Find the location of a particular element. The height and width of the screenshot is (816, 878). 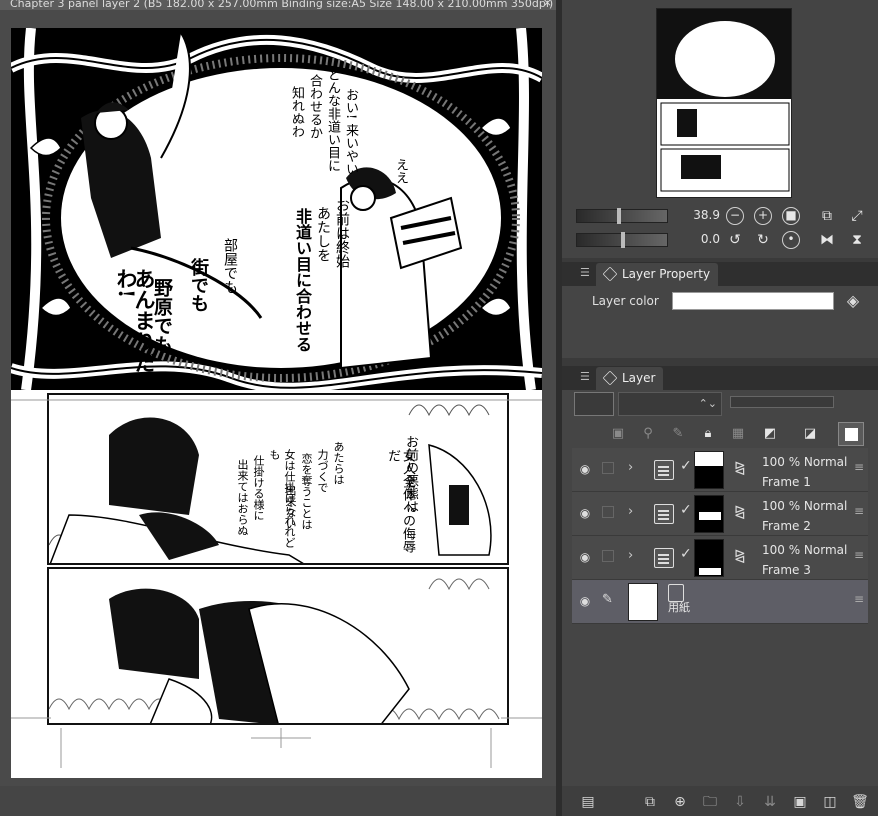

zoom-slider is located at coordinates (622, 216).